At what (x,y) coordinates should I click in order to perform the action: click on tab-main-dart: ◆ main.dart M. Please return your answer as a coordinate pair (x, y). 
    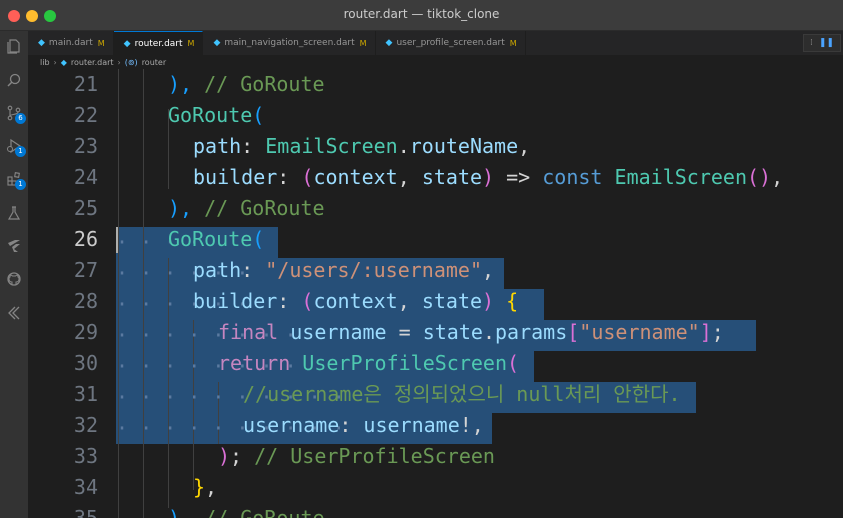
    Looking at the image, I should click on (71, 43).